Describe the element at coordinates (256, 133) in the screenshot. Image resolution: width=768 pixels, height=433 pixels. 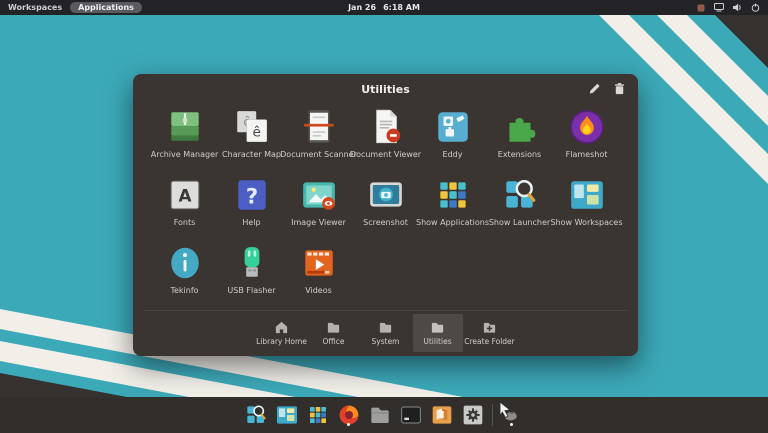
I see `svg-text: ê` at that location.